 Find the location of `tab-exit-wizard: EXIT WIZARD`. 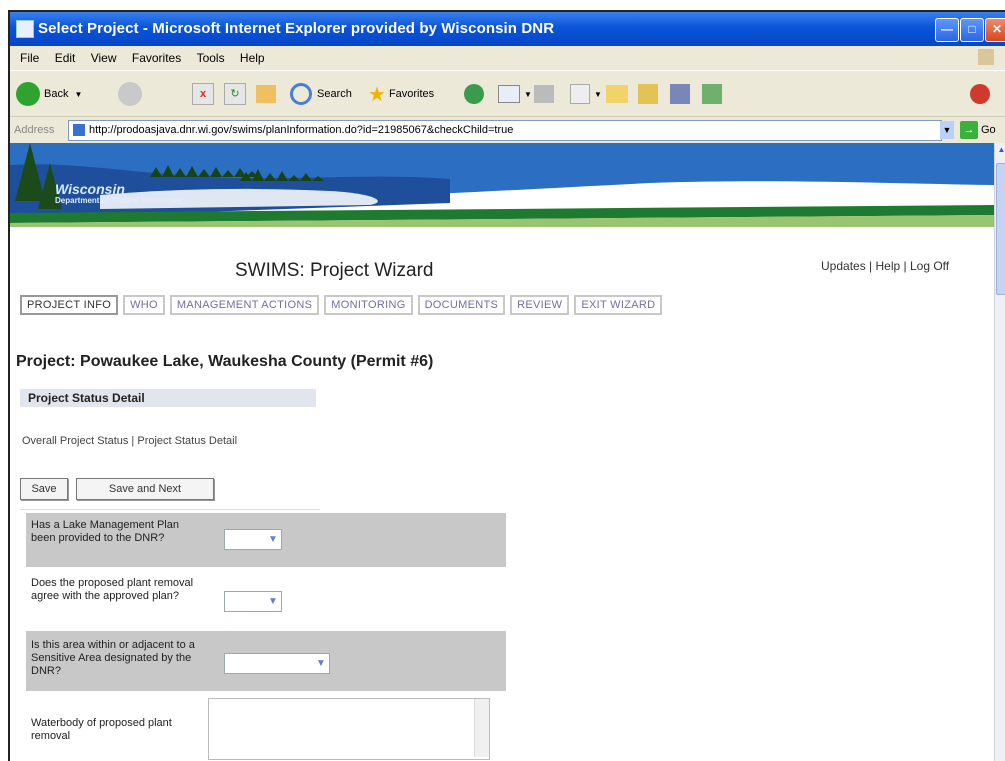

tab-exit-wizard: EXIT WIZARD is located at coordinates (618, 305).